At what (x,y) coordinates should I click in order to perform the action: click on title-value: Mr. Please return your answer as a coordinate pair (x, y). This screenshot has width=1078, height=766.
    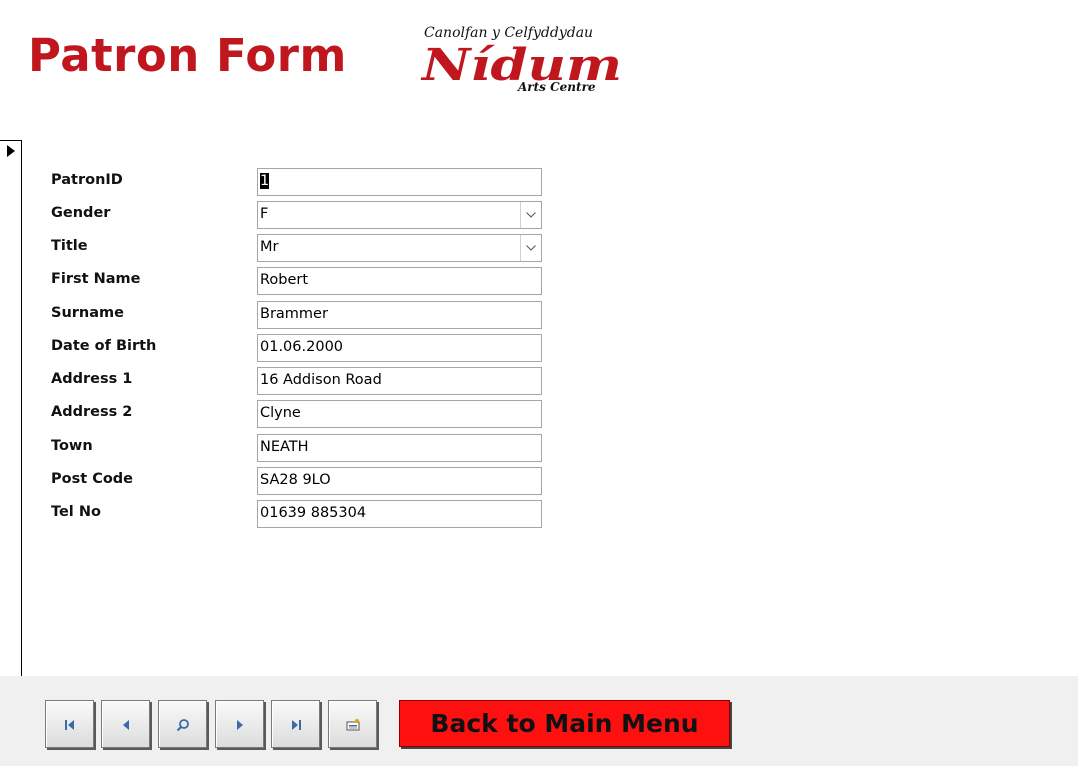
    Looking at the image, I should click on (269, 247).